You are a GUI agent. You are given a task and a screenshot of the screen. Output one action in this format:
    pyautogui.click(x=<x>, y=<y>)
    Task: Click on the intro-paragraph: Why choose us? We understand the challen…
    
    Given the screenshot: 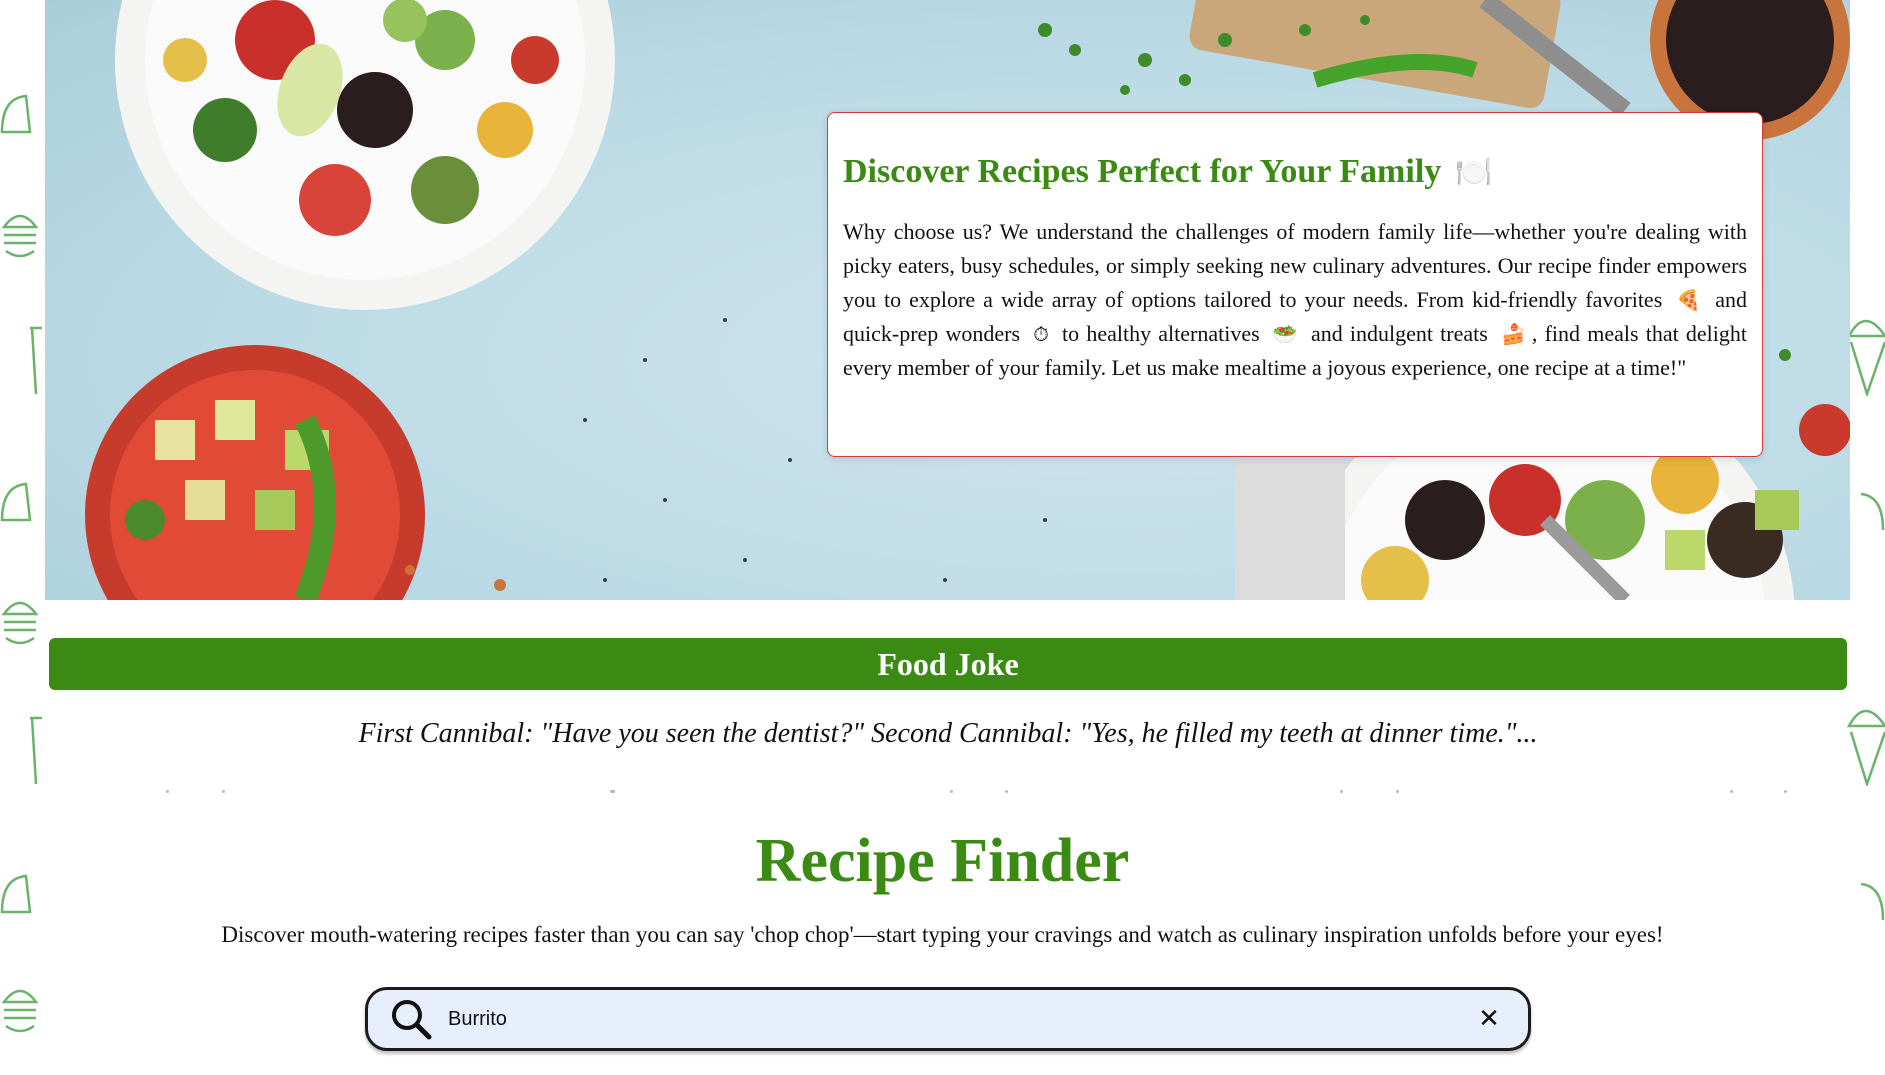 What is the action you would take?
    pyautogui.click(x=1295, y=300)
    